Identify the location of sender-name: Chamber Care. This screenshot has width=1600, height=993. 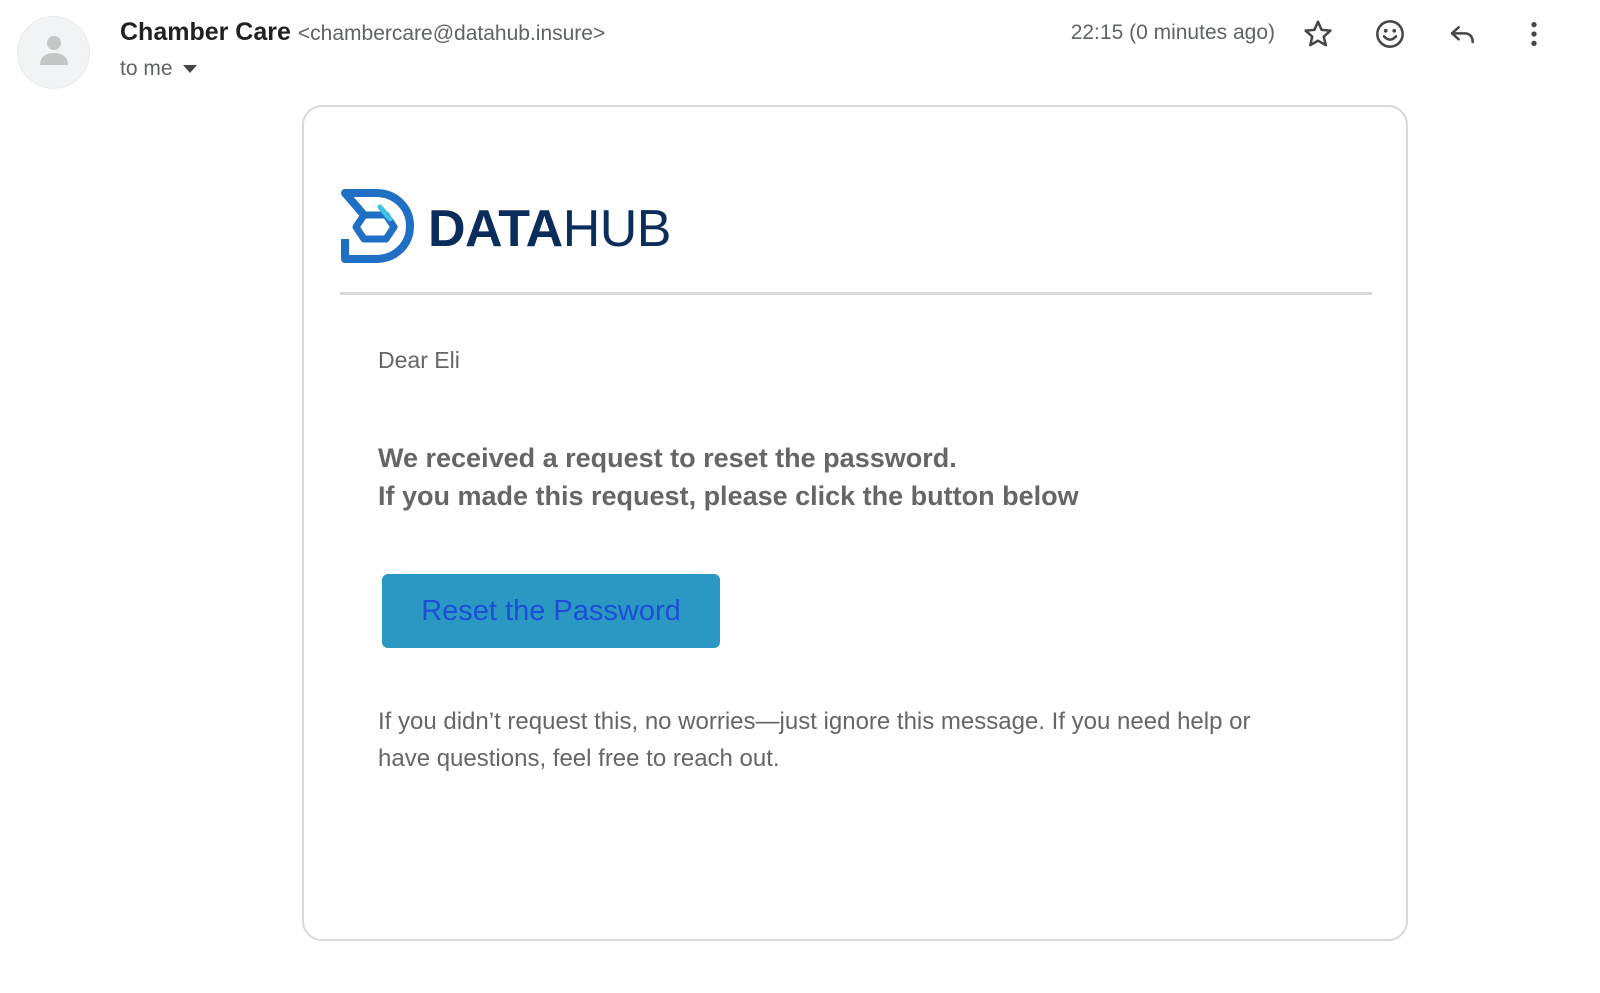
(205, 32).